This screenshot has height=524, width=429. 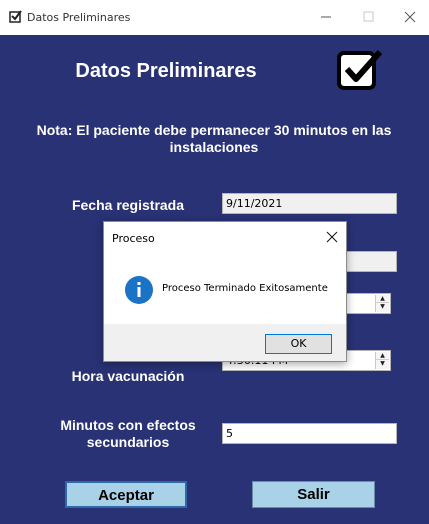 I want to click on dialog-title: Proceso, so click(x=133, y=238).